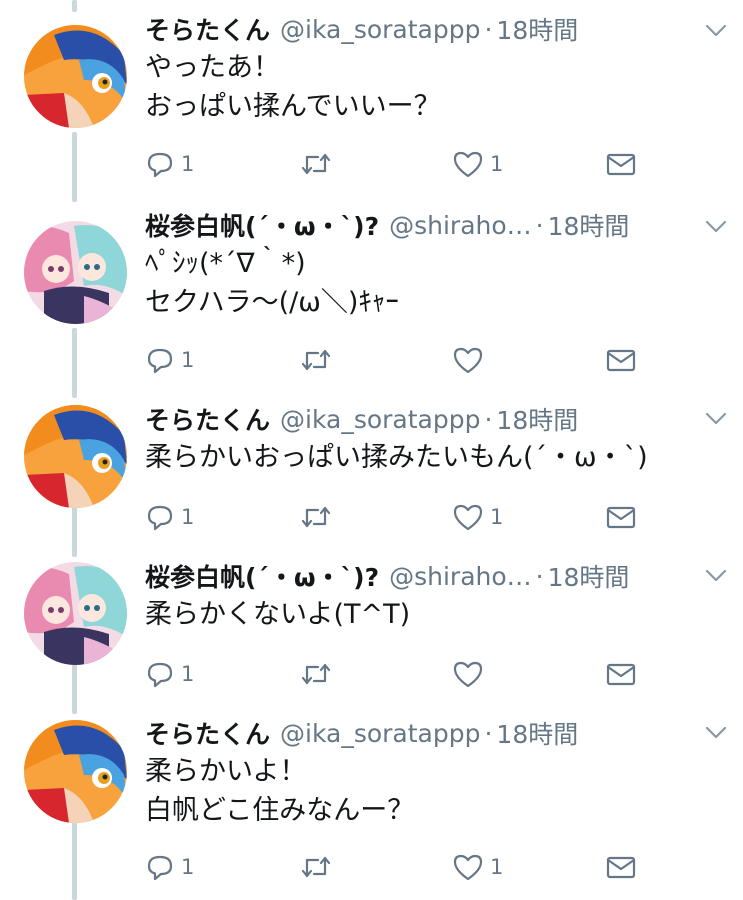  I want to click on tweet-text: 柔らかいおっぱい揉みたいもん(´・ω・`), so click(396, 457).